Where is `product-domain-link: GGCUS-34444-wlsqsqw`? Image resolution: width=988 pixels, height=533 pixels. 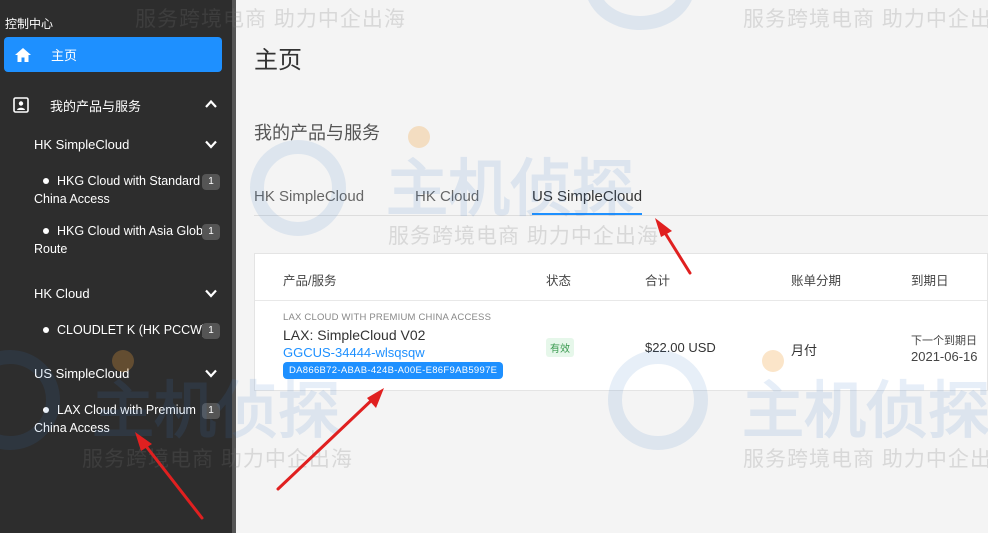
product-domain-link: GGCUS-34444-wlsqsqw is located at coordinates (354, 352).